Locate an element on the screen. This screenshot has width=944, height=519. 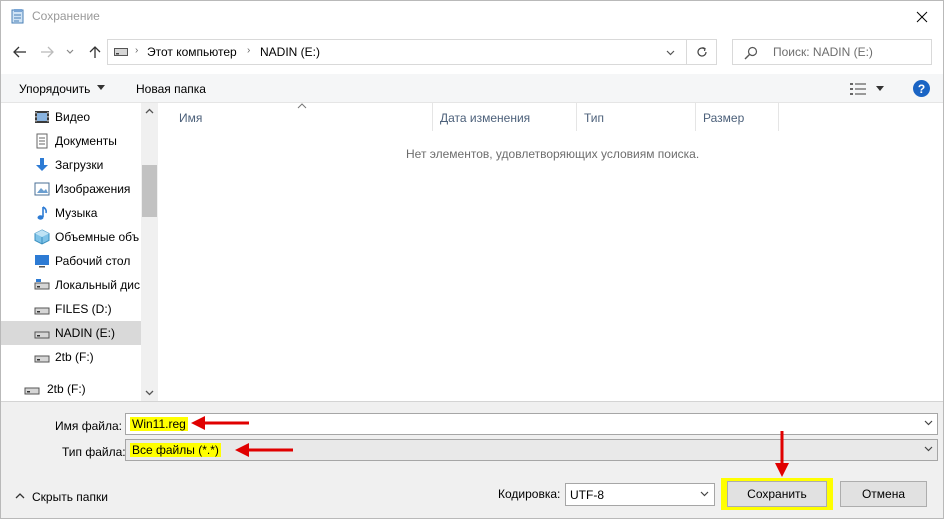
nav-item-downloads: Загрузки is located at coordinates (71, 165).